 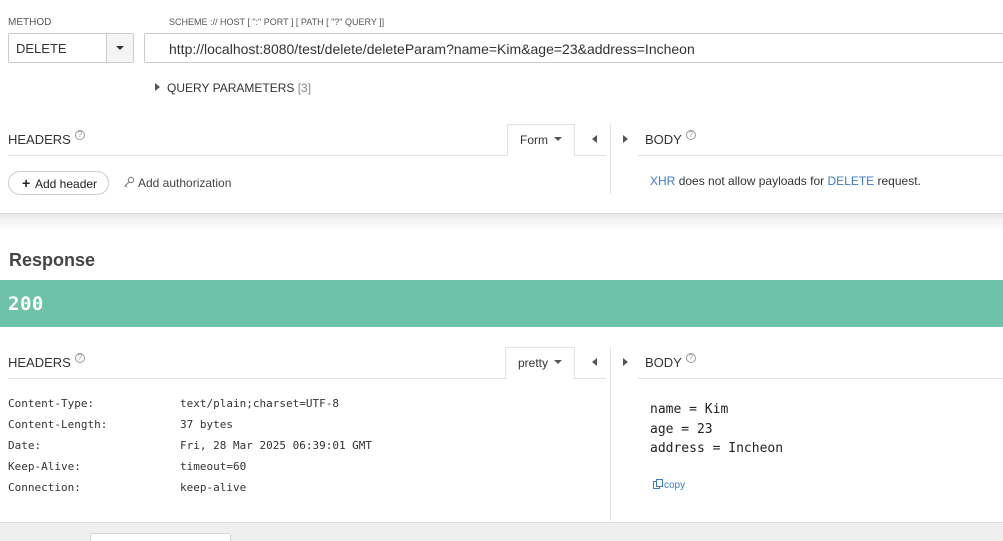 What do you see at coordinates (717, 448) in the screenshot?
I see `body-line: address = Incheon` at bounding box center [717, 448].